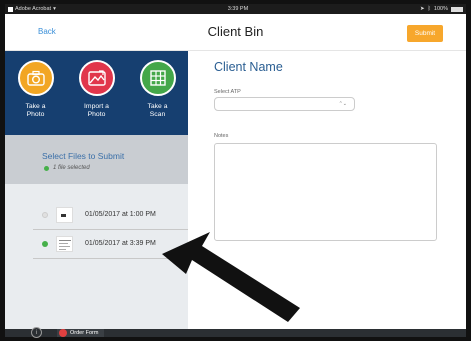 The width and height of the screenshot is (471, 341). What do you see at coordinates (157, 78) in the screenshot?
I see `grid-icon` at bounding box center [157, 78].